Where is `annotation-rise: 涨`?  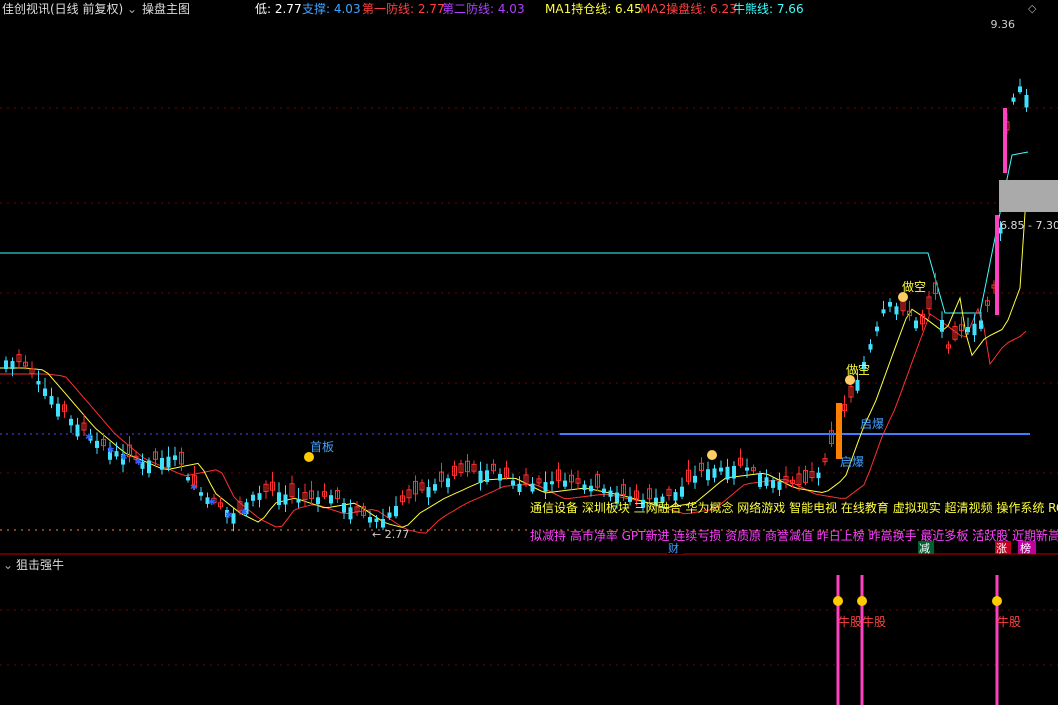 annotation-rise: 涨 is located at coordinates (1001, 548).